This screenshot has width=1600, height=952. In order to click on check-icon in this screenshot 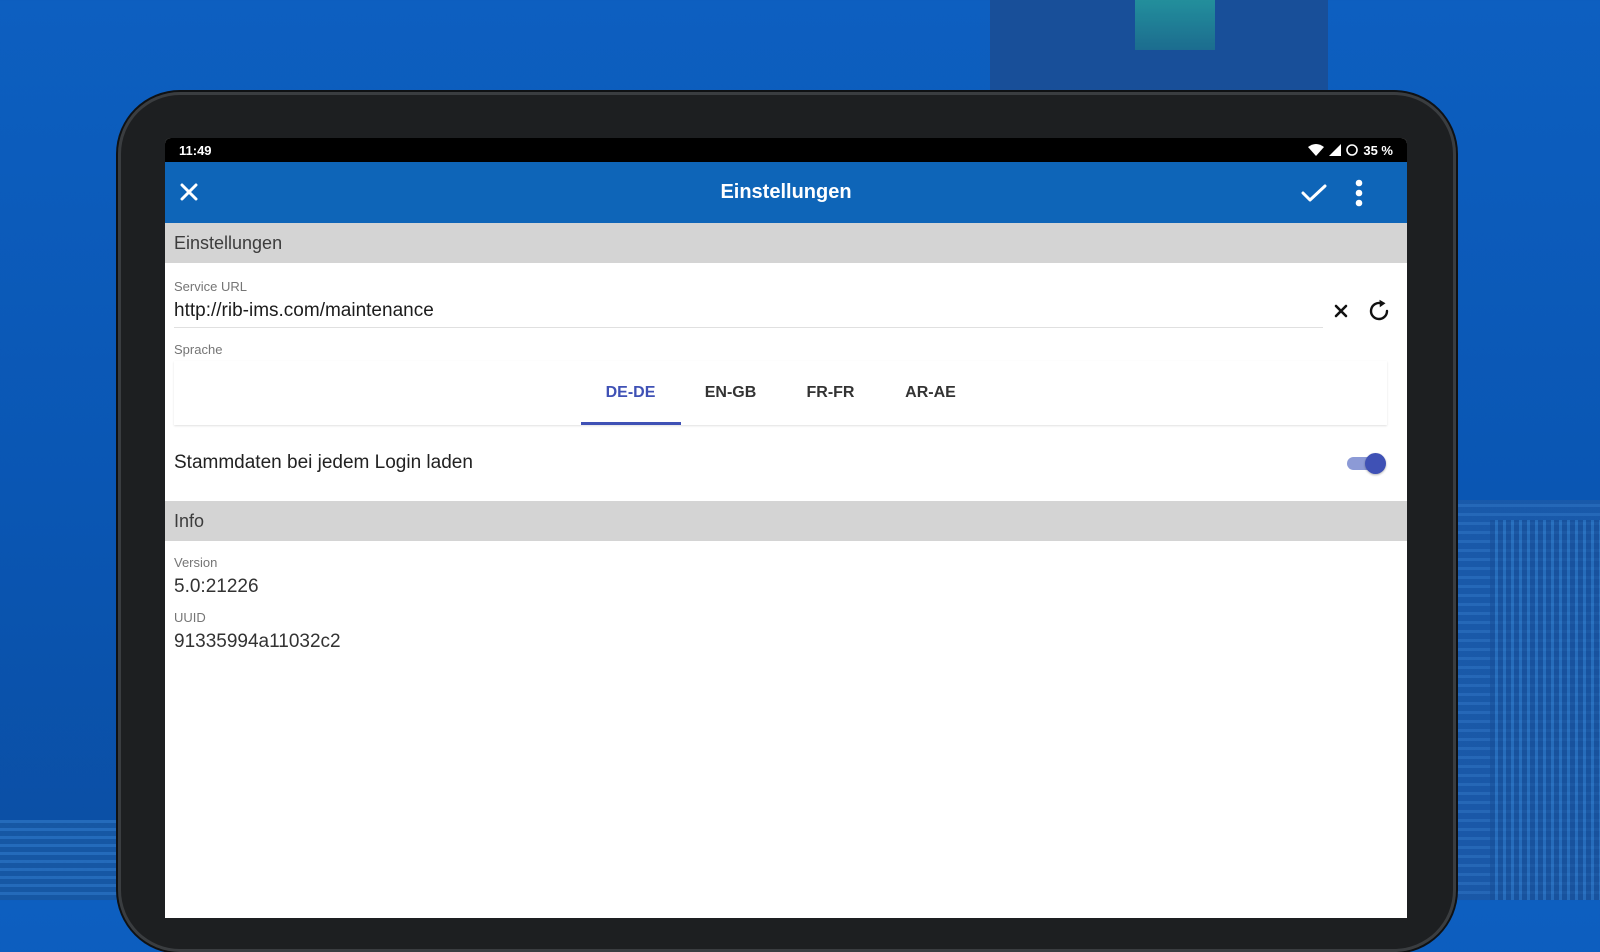, I will do `click(1314, 193)`.